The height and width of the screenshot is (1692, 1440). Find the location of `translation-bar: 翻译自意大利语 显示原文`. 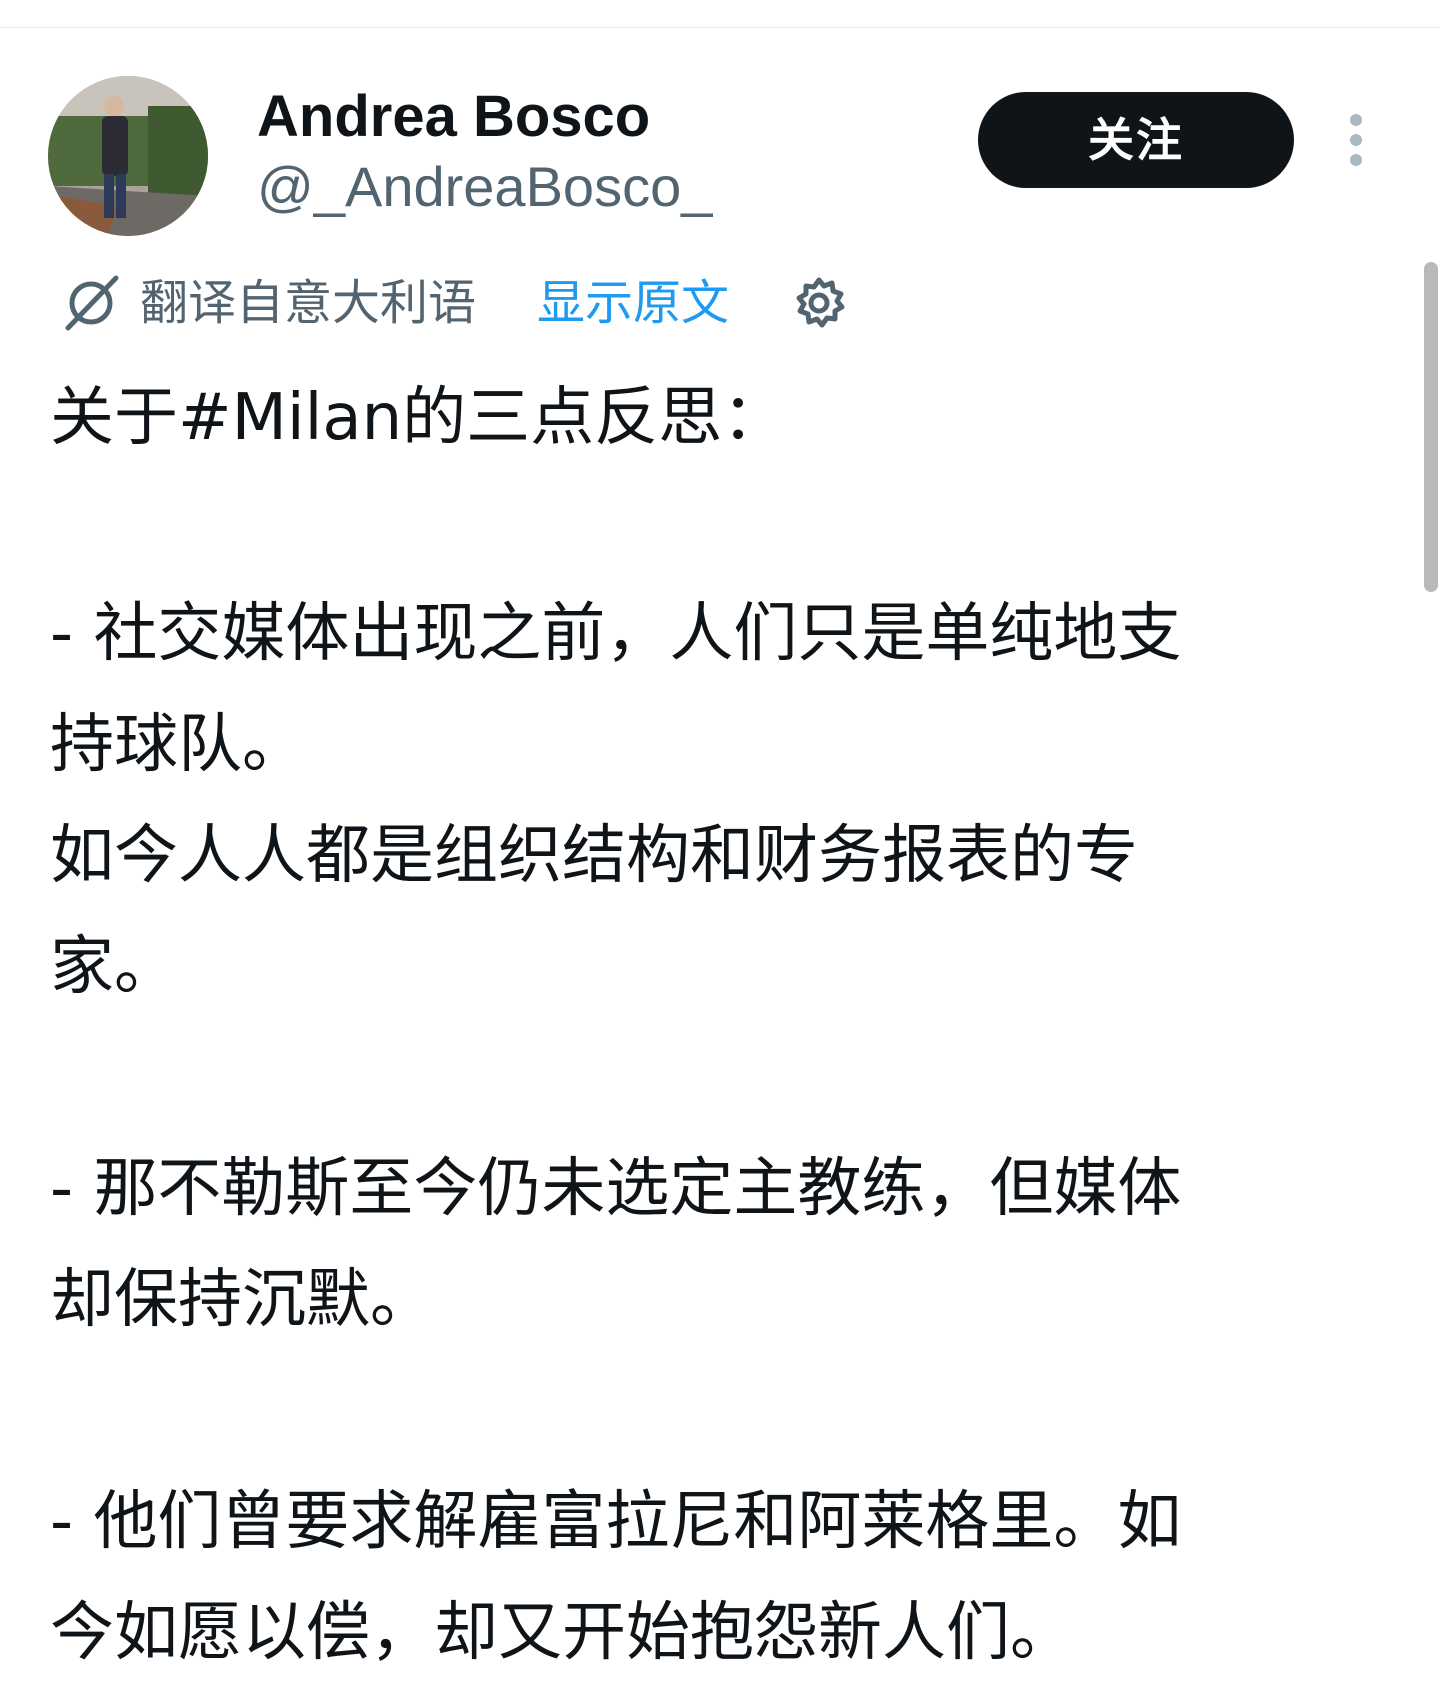

translation-bar: 翻译自意大利语 显示原文 is located at coordinates (462, 303).